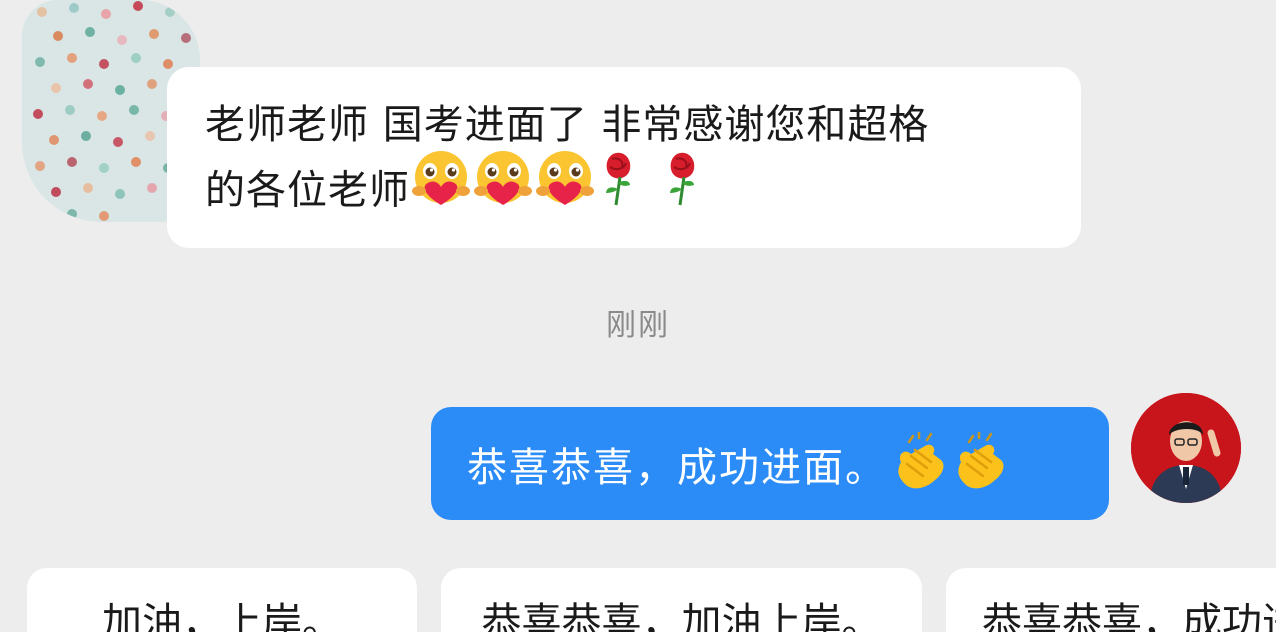 This screenshot has height=632, width=1276. I want to click on incoming-emoji-run, so click(567, 187).